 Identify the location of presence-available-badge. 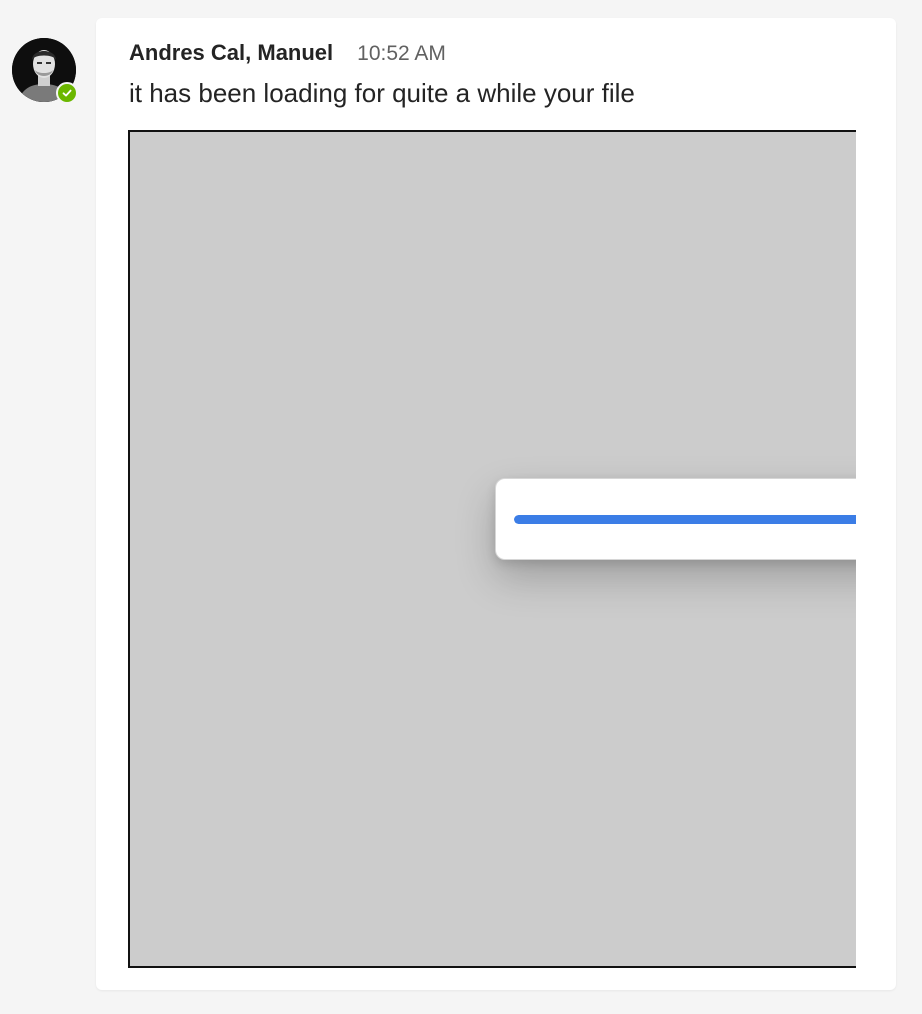
(67, 93).